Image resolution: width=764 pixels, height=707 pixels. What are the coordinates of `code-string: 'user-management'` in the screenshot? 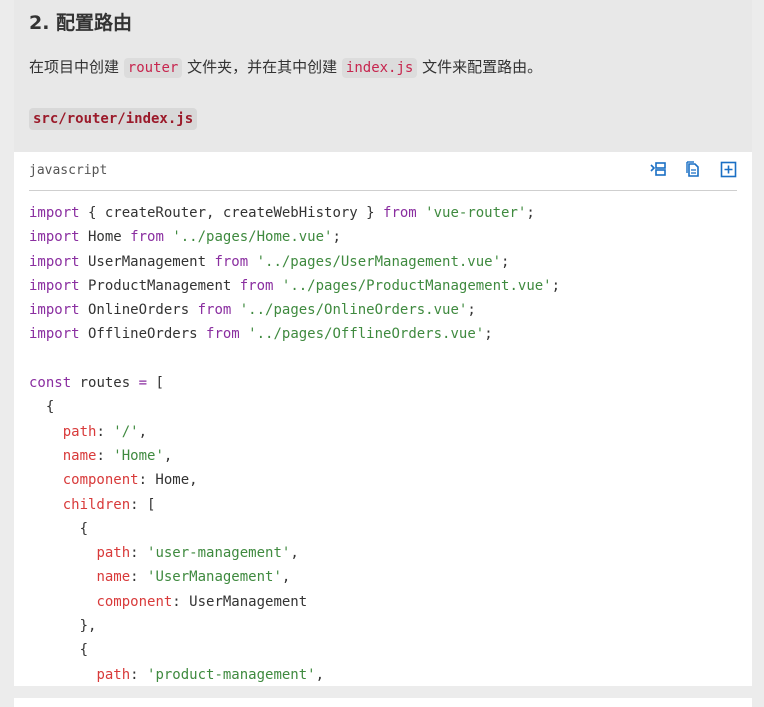 It's located at (219, 553).